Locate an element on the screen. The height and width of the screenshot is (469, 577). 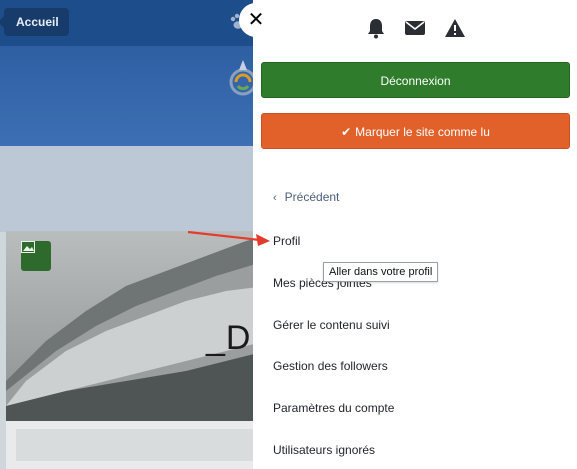
cover-photo-footer is located at coordinates (136, 445).